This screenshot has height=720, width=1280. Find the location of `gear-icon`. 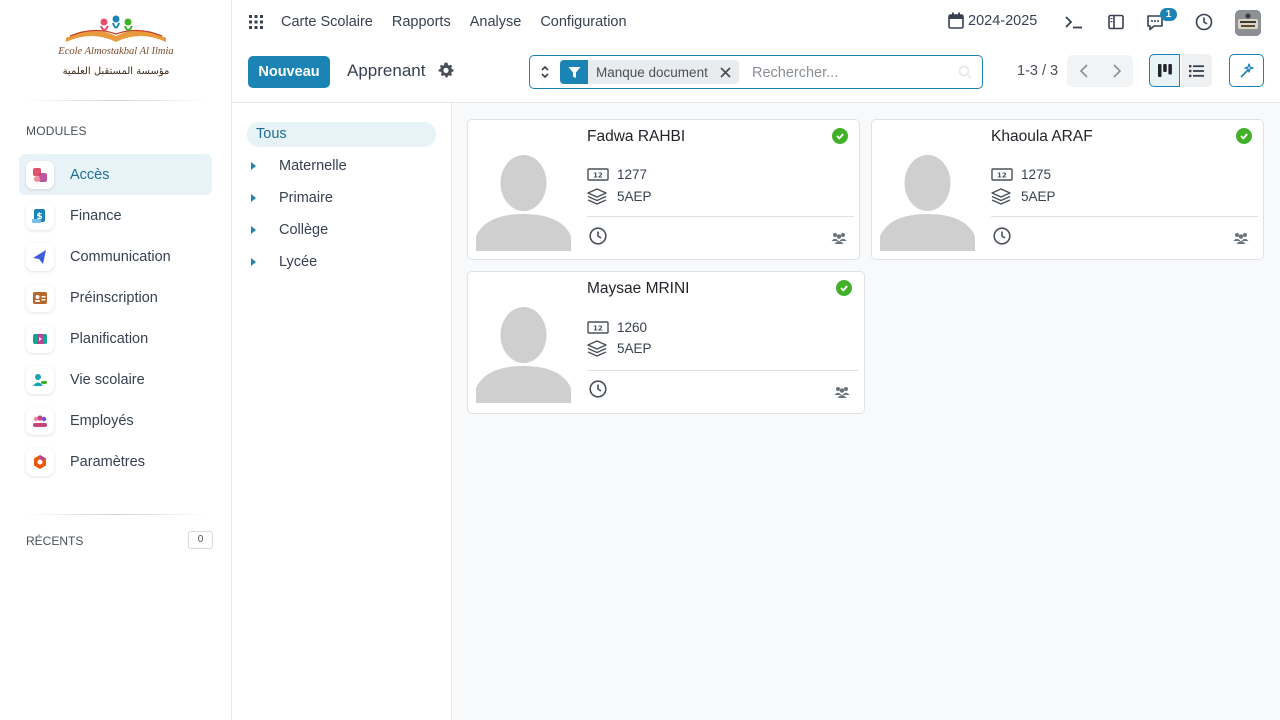

gear-icon is located at coordinates (446, 70).